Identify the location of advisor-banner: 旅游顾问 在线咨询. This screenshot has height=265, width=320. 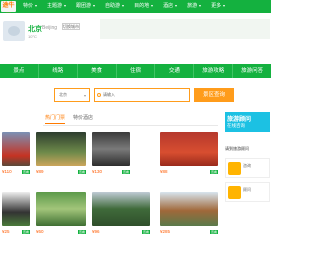
(247, 122).